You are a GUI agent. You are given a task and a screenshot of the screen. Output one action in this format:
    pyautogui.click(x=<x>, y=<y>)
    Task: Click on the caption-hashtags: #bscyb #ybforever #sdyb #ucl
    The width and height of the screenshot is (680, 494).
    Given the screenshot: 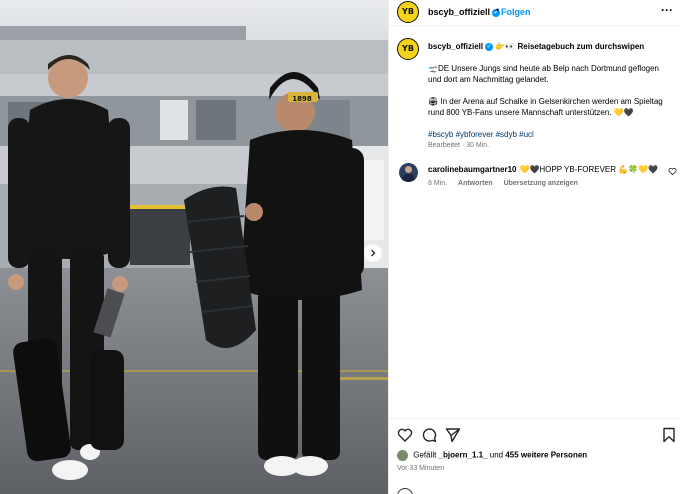 What is the action you would take?
    pyautogui.click(x=551, y=134)
    